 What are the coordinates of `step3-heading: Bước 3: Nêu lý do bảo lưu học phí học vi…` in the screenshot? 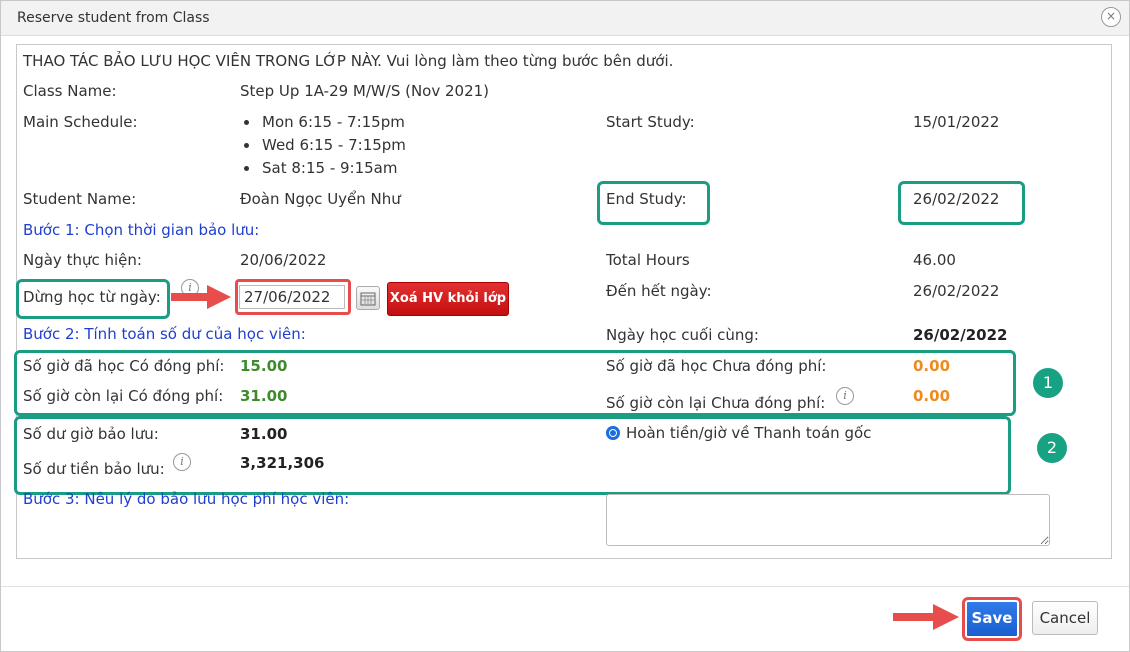 It's located at (186, 499).